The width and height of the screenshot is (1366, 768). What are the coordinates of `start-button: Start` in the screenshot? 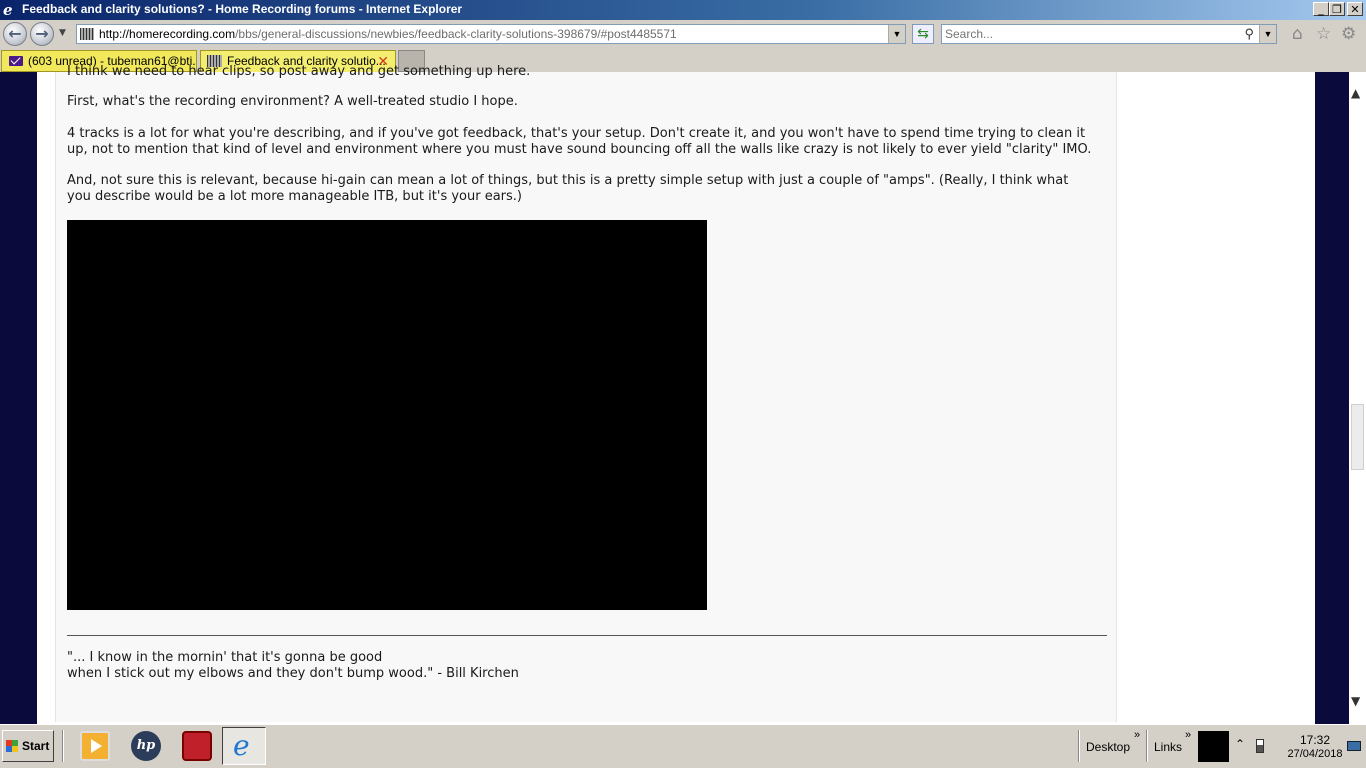 It's located at (28, 746).